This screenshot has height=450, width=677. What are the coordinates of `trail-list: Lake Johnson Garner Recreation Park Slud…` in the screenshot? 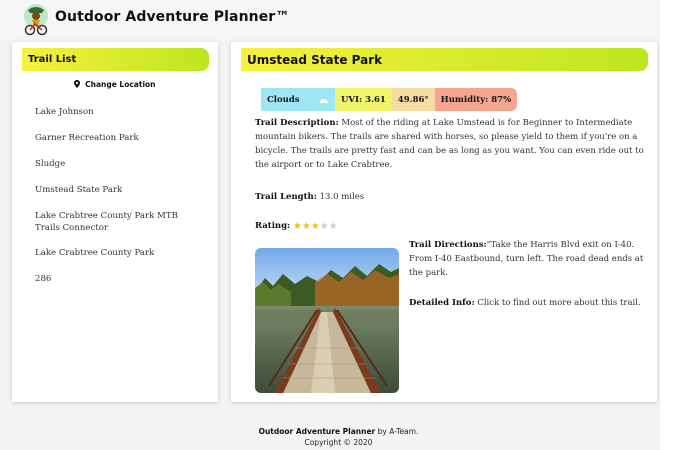 It's located at (120, 202).